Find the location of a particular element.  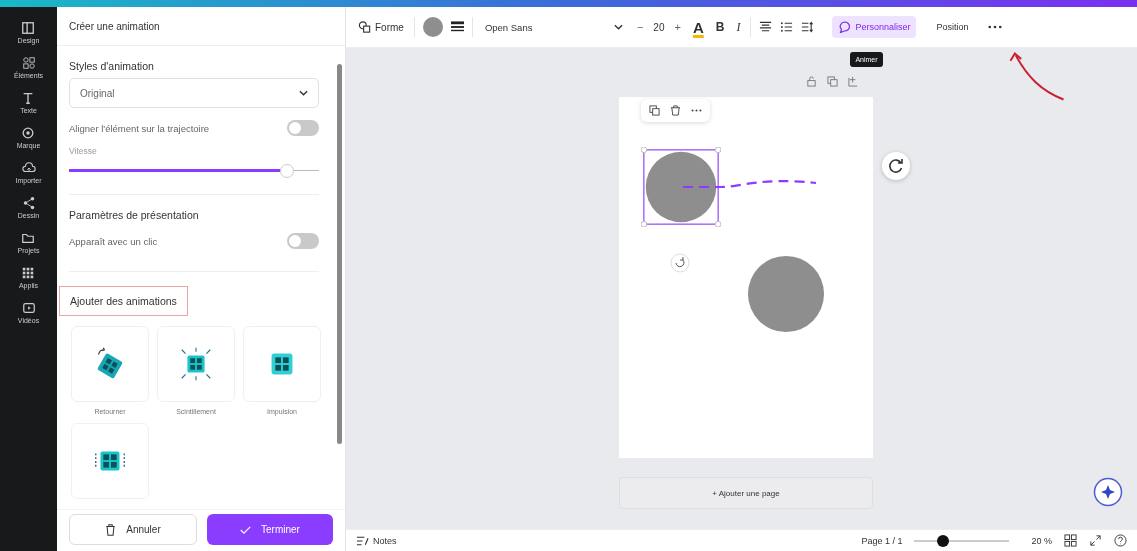

refresh-button is located at coordinates (896, 166).